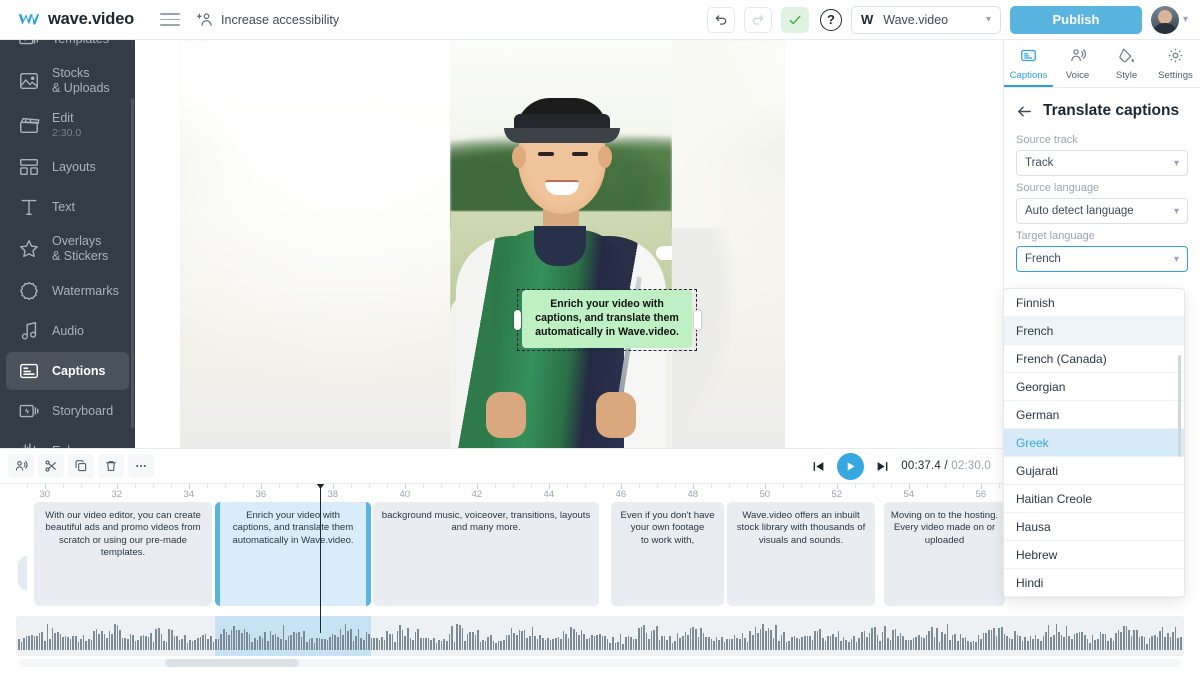  Describe the element at coordinates (1077, 63) in the screenshot. I see `tab-voice: Voice` at that location.